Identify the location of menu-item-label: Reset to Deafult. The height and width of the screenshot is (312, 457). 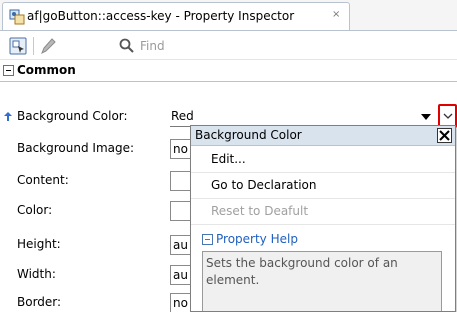
(260, 211).